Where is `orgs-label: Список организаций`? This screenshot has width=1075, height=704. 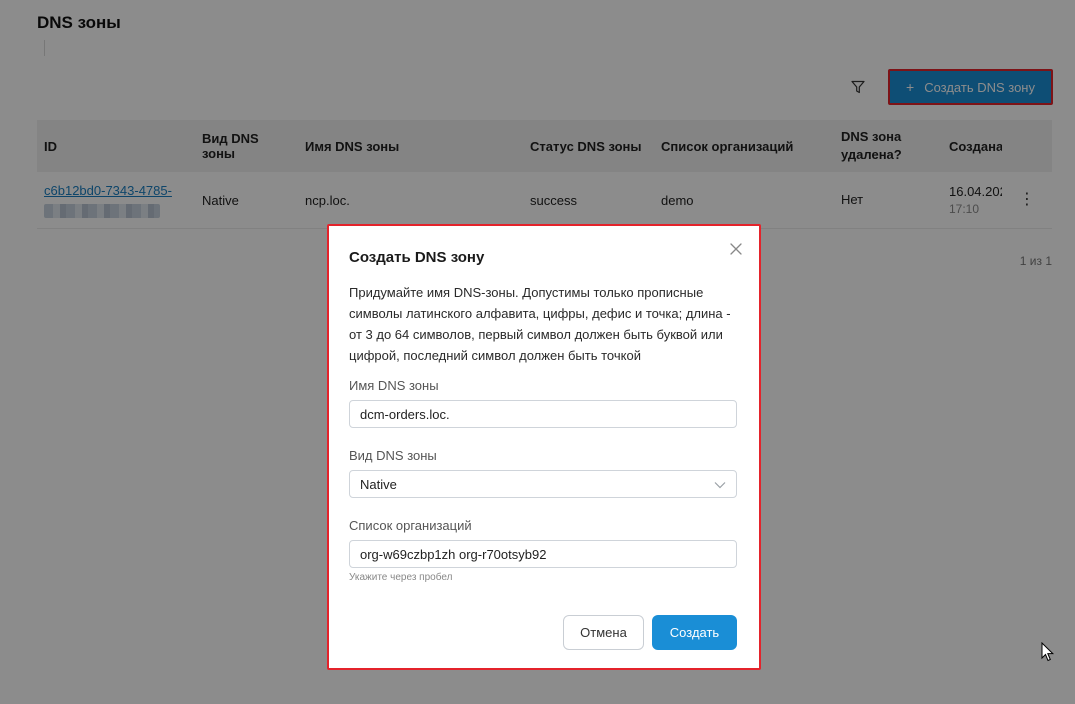 orgs-label: Список организаций is located at coordinates (410, 525).